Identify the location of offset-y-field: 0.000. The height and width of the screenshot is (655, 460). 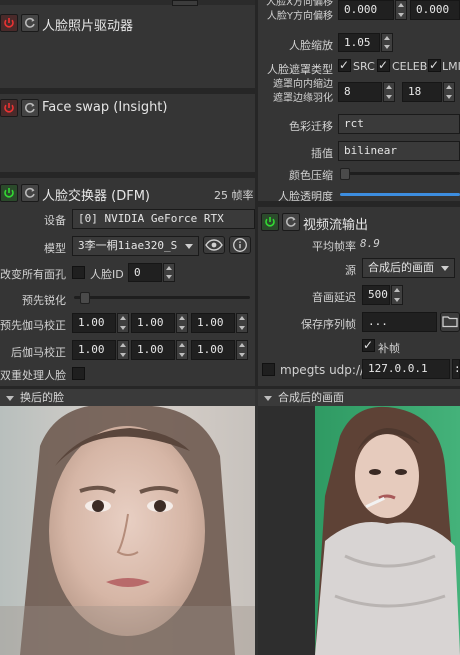
(435, 10).